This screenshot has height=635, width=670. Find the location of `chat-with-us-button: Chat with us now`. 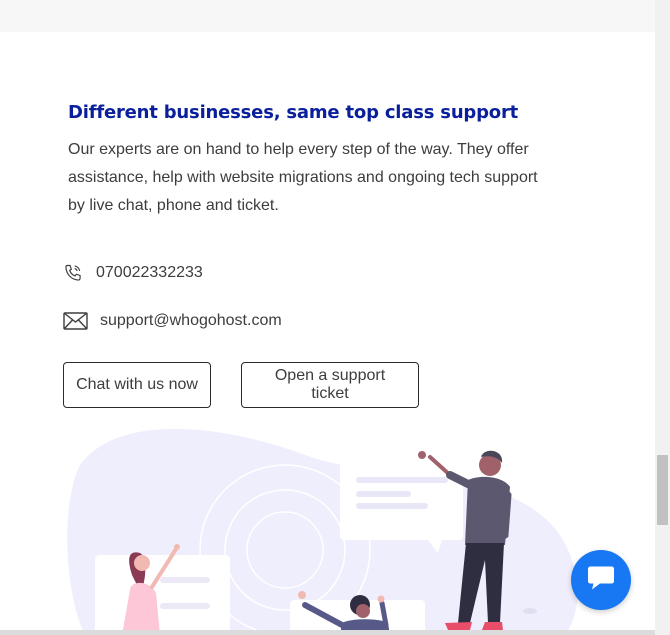

chat-with-us-button: Chat with us now is located at coordinates (137, 385).